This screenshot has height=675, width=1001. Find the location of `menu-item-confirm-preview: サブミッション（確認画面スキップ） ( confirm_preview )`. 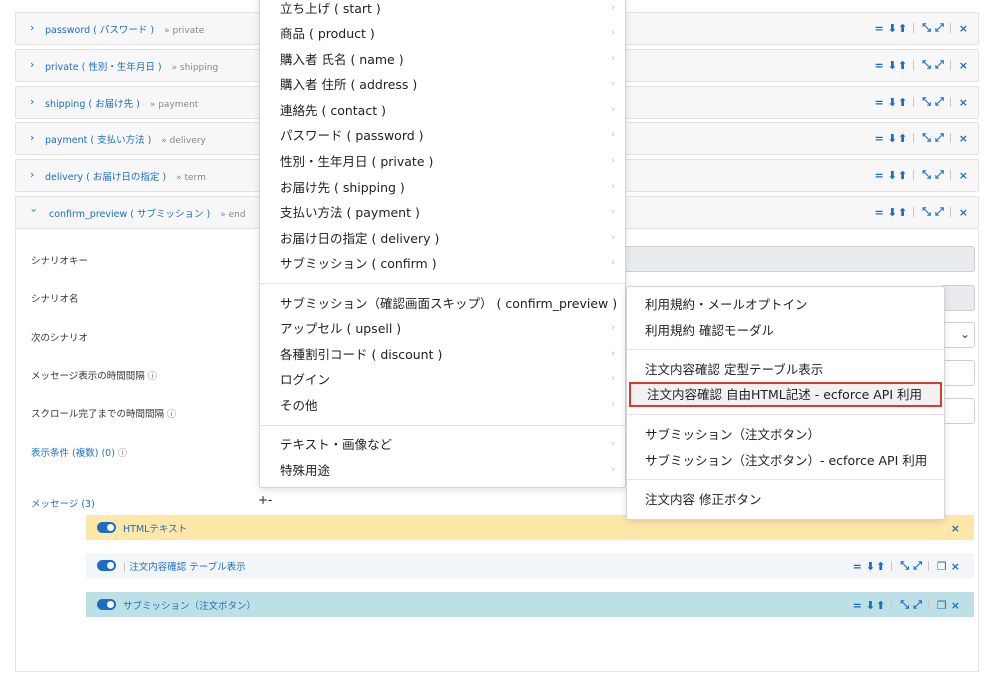

menu-item-confirm-preview: サブミッション（確認画面スキップ） ( confirm_preview ) is located at coordinates (442, 303).